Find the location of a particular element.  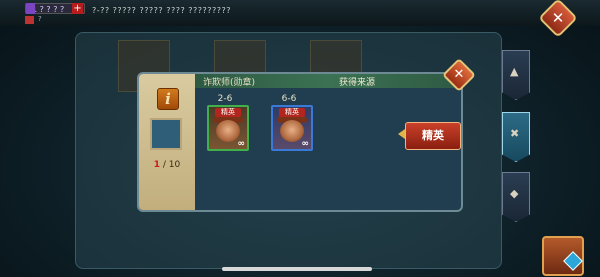

shard-total: / 10 is located at coordinates (171, 165).